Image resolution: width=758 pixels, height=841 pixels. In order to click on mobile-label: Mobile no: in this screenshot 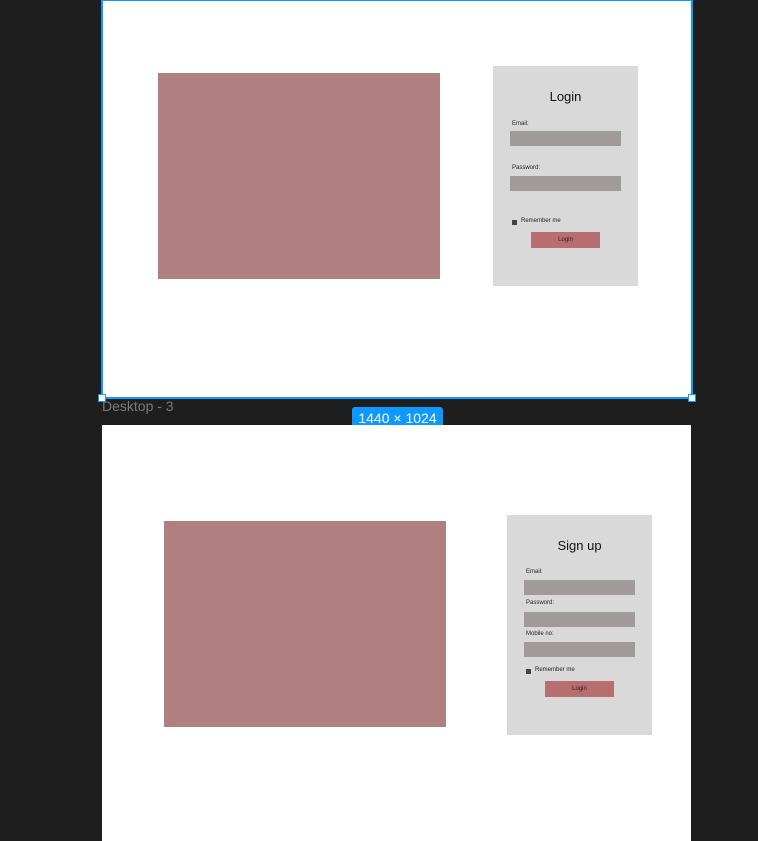, I will do `click(540, 634)`.